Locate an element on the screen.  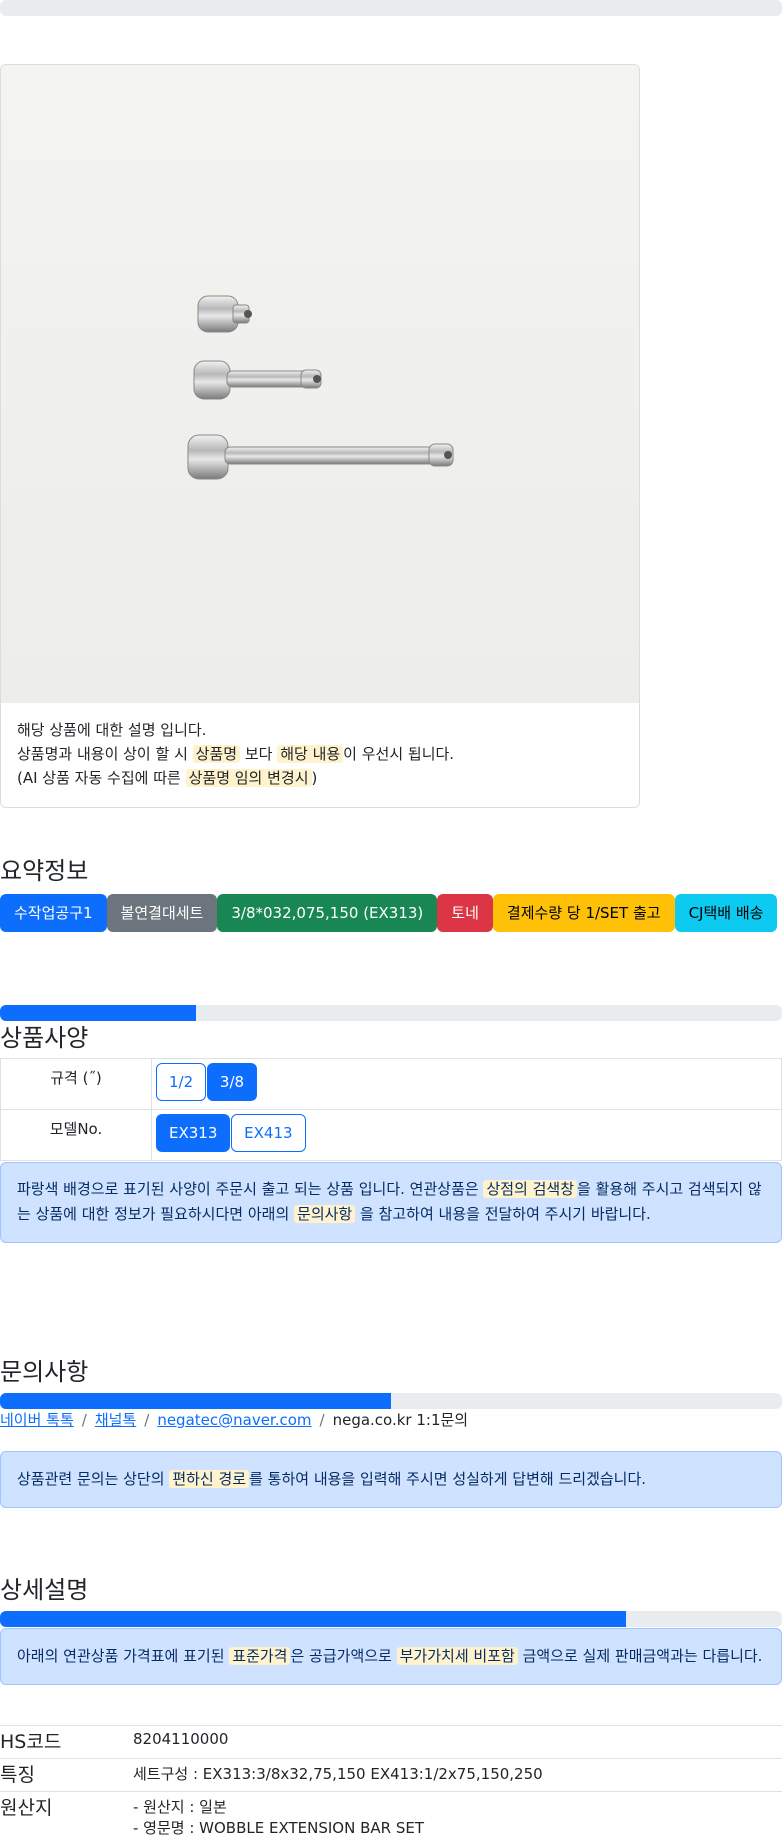
extension-medium-icon is located at coordinates (257, 380).